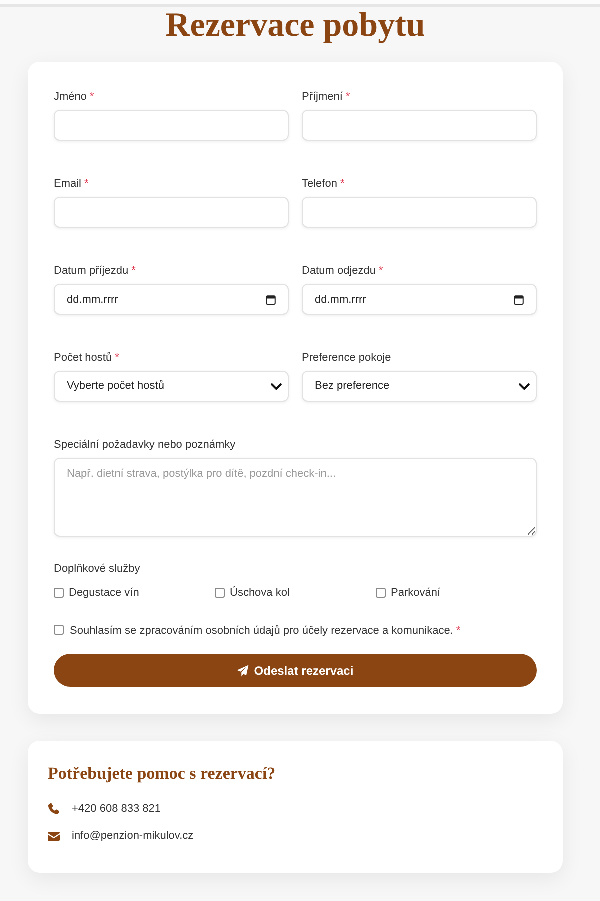 The width and height of the screenshot is (600, 901). I want to click on phone-number: +420 608 833 821, so click(117, 809).